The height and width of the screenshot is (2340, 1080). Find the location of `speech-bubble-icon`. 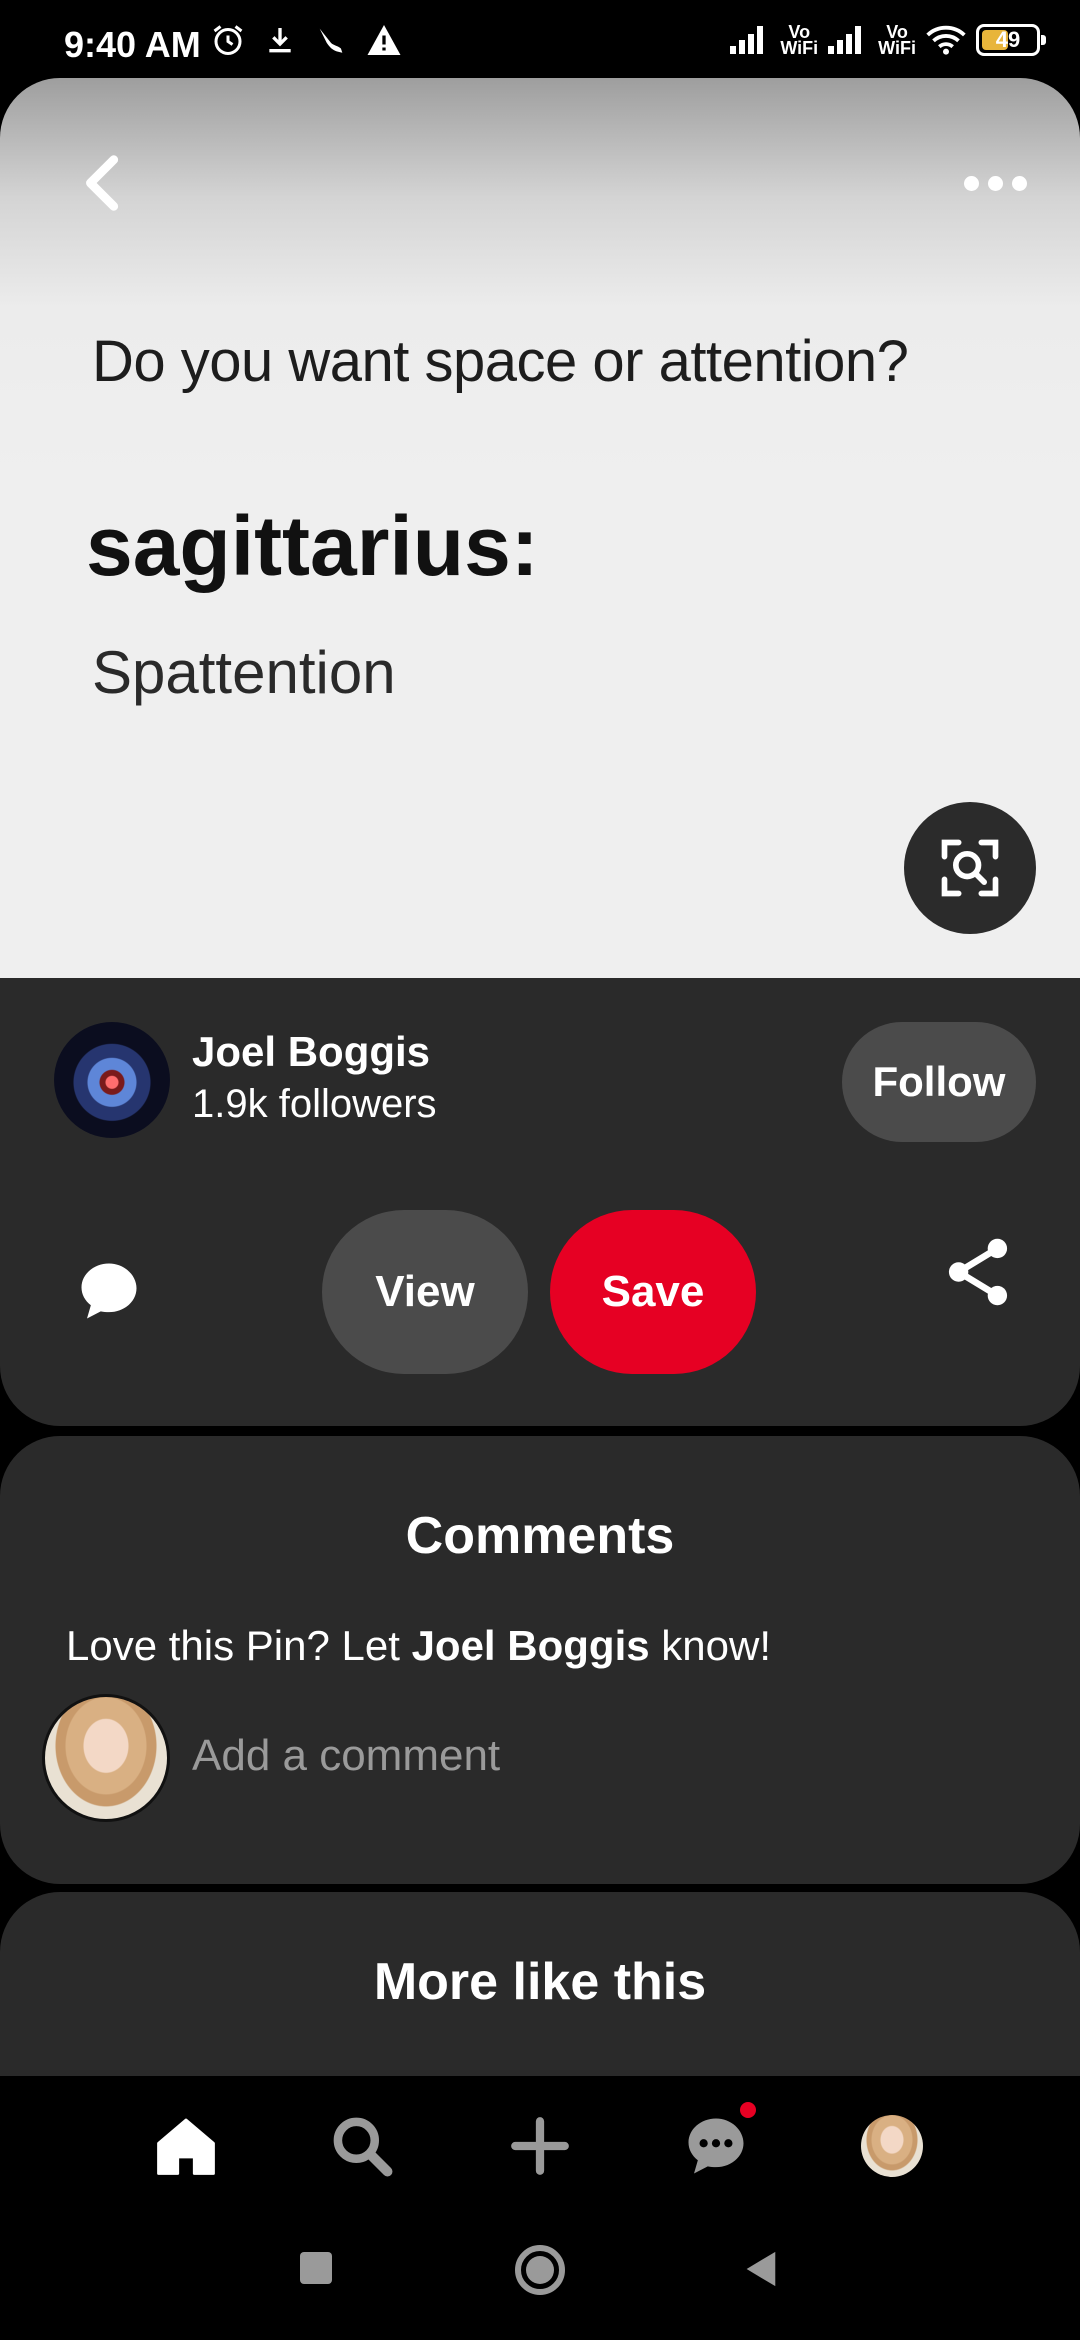

speech-bubble-icon is located at coordinates (109, 1291).